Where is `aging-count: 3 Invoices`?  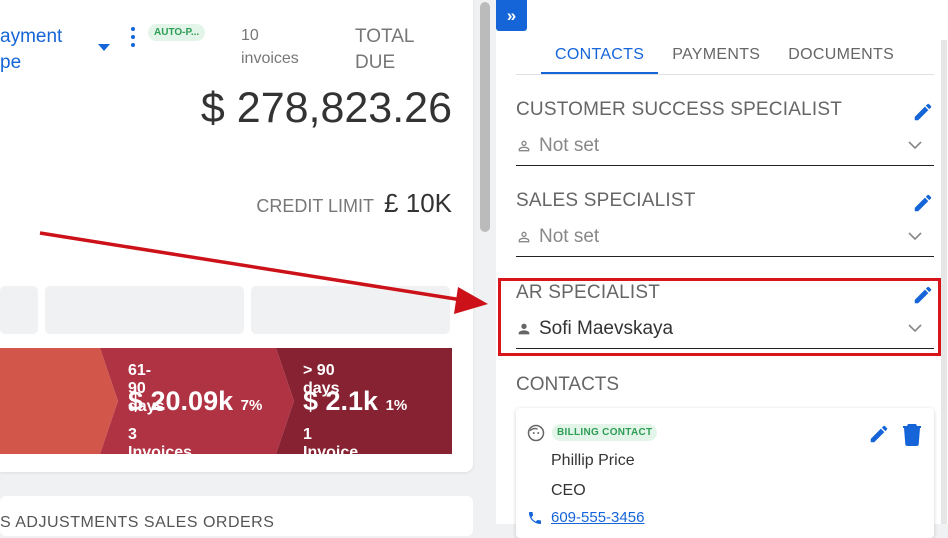 aging-count: 3 Invoices is located at coordinates (160, 440).